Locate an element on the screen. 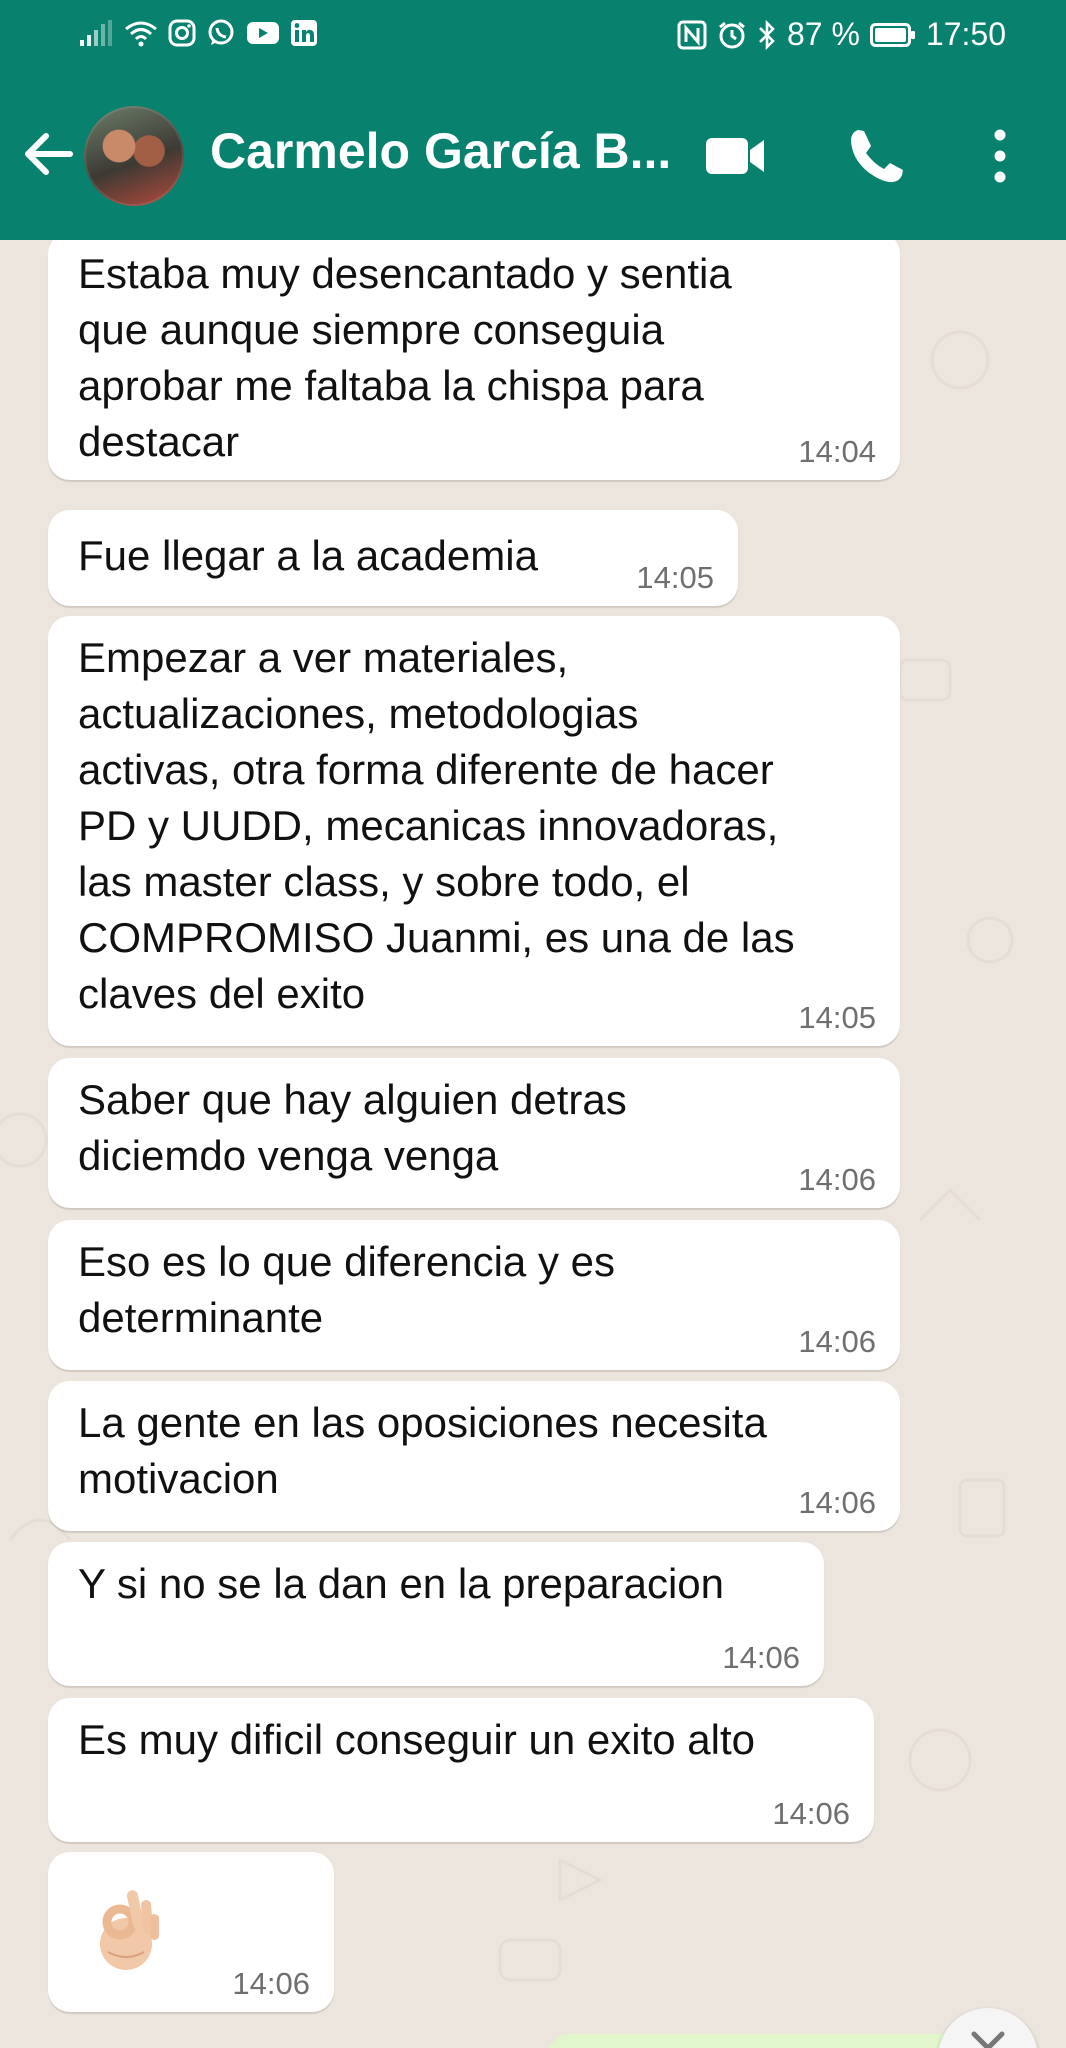  youtube-icon is located at coordinates (263, 33).